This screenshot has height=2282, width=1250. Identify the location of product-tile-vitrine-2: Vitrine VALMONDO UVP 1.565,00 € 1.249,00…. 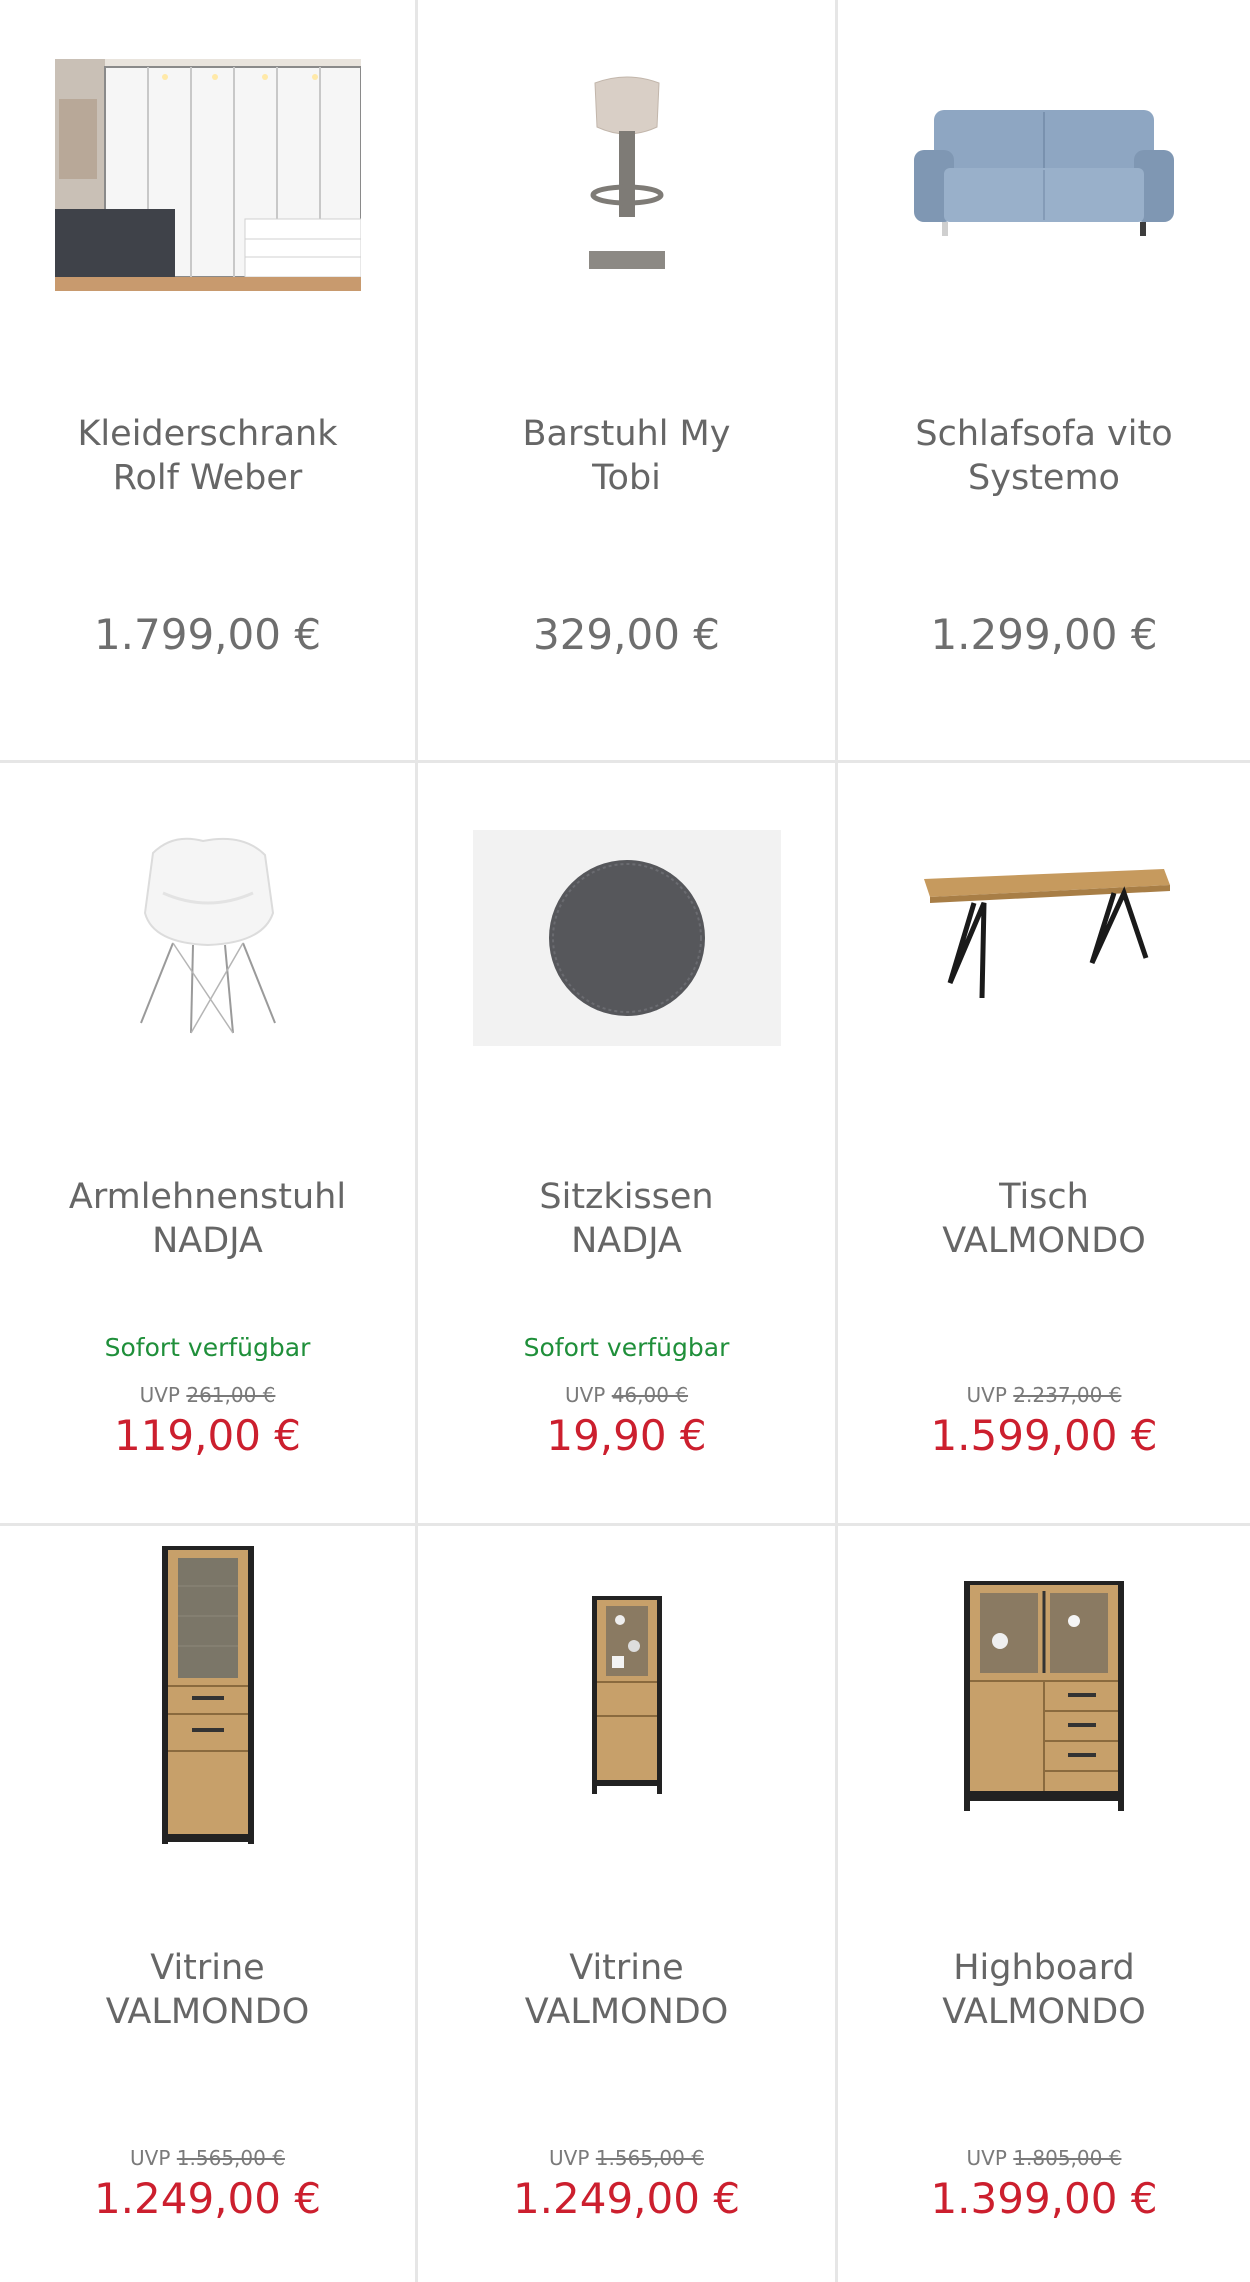
(628, 1904).